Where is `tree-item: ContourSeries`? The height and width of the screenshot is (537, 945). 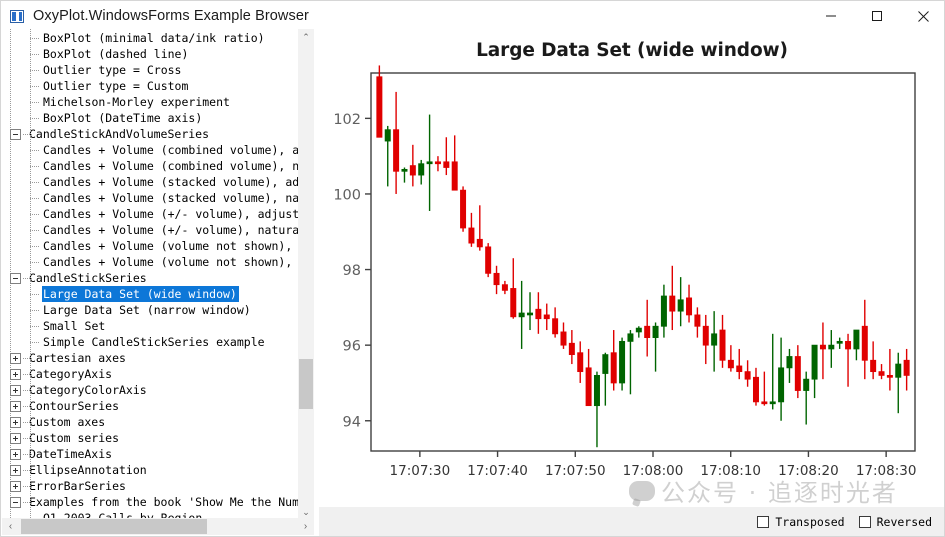 tree-item: ContourSeries is located at coordinates (150, 406).